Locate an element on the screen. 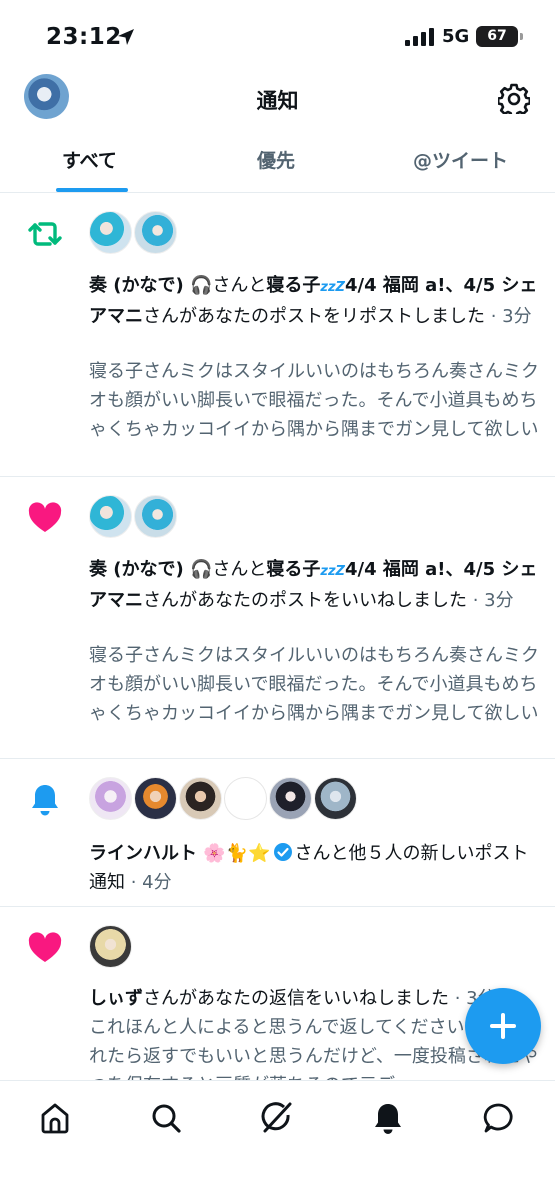  compose-button is located at coordinates (503, 1026).